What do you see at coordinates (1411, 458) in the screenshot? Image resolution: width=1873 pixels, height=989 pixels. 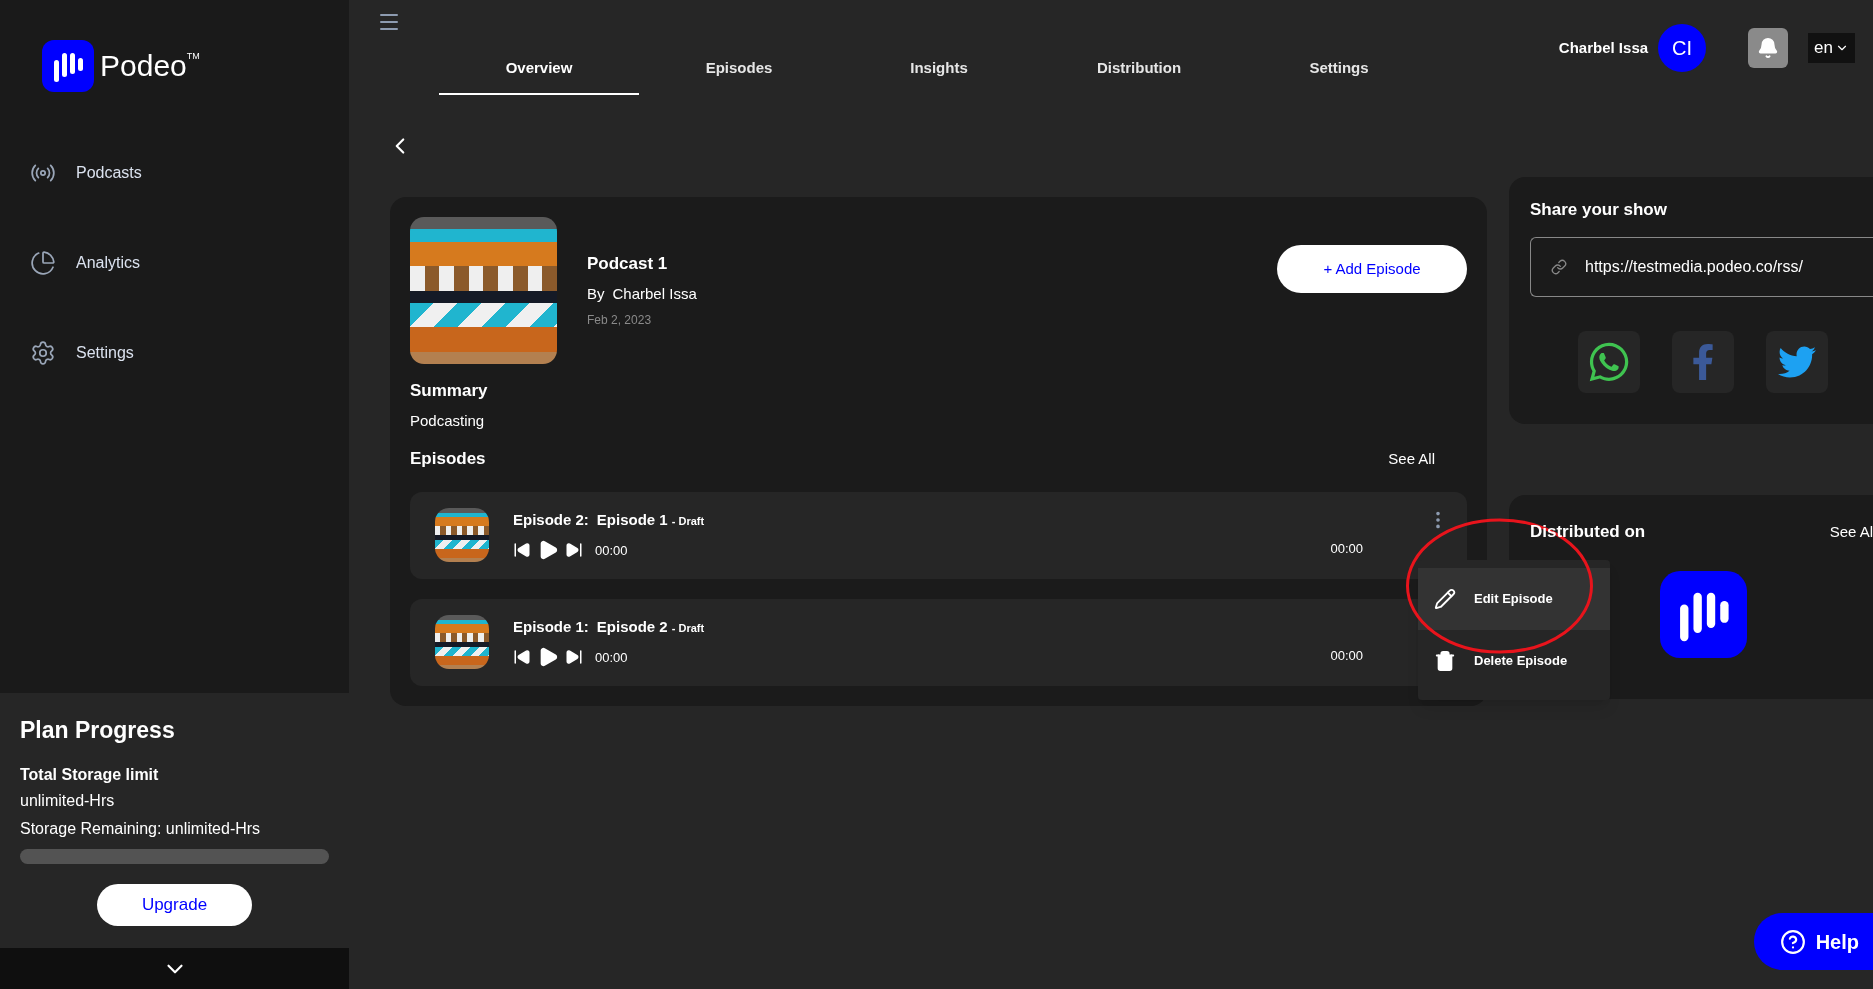 I see `see-all-link: See All` at bounding box center [1411, 458].